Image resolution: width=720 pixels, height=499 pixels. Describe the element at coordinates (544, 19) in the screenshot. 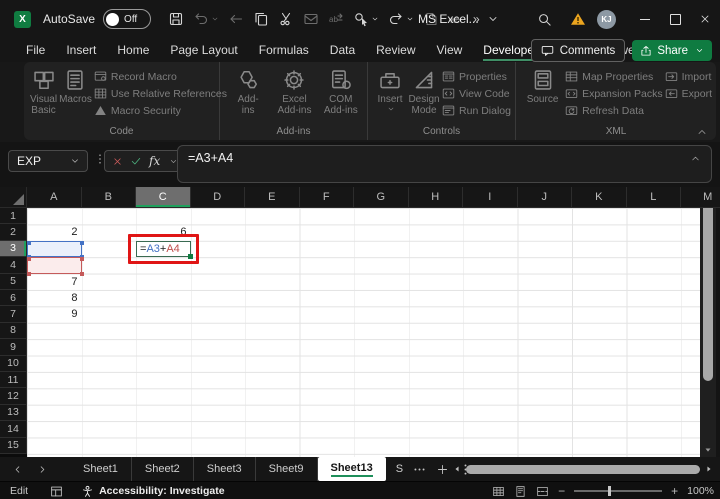

I see `search-icon` at that location.